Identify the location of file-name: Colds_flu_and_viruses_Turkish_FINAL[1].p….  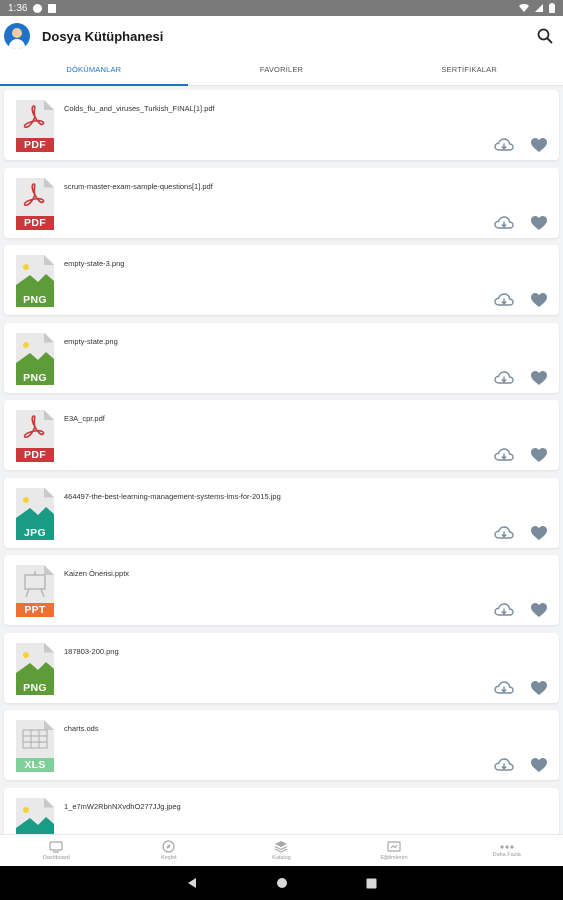
(139, 108).